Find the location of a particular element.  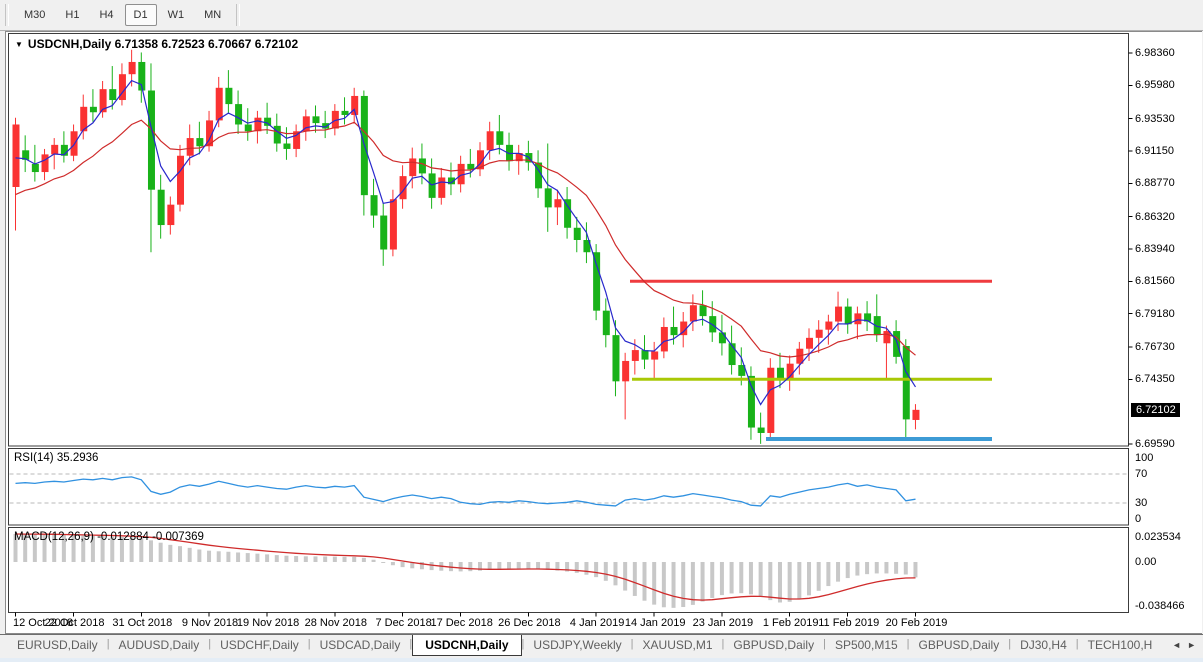

price-axis-label: 6.74350 is located at coordinates (1155, 379).